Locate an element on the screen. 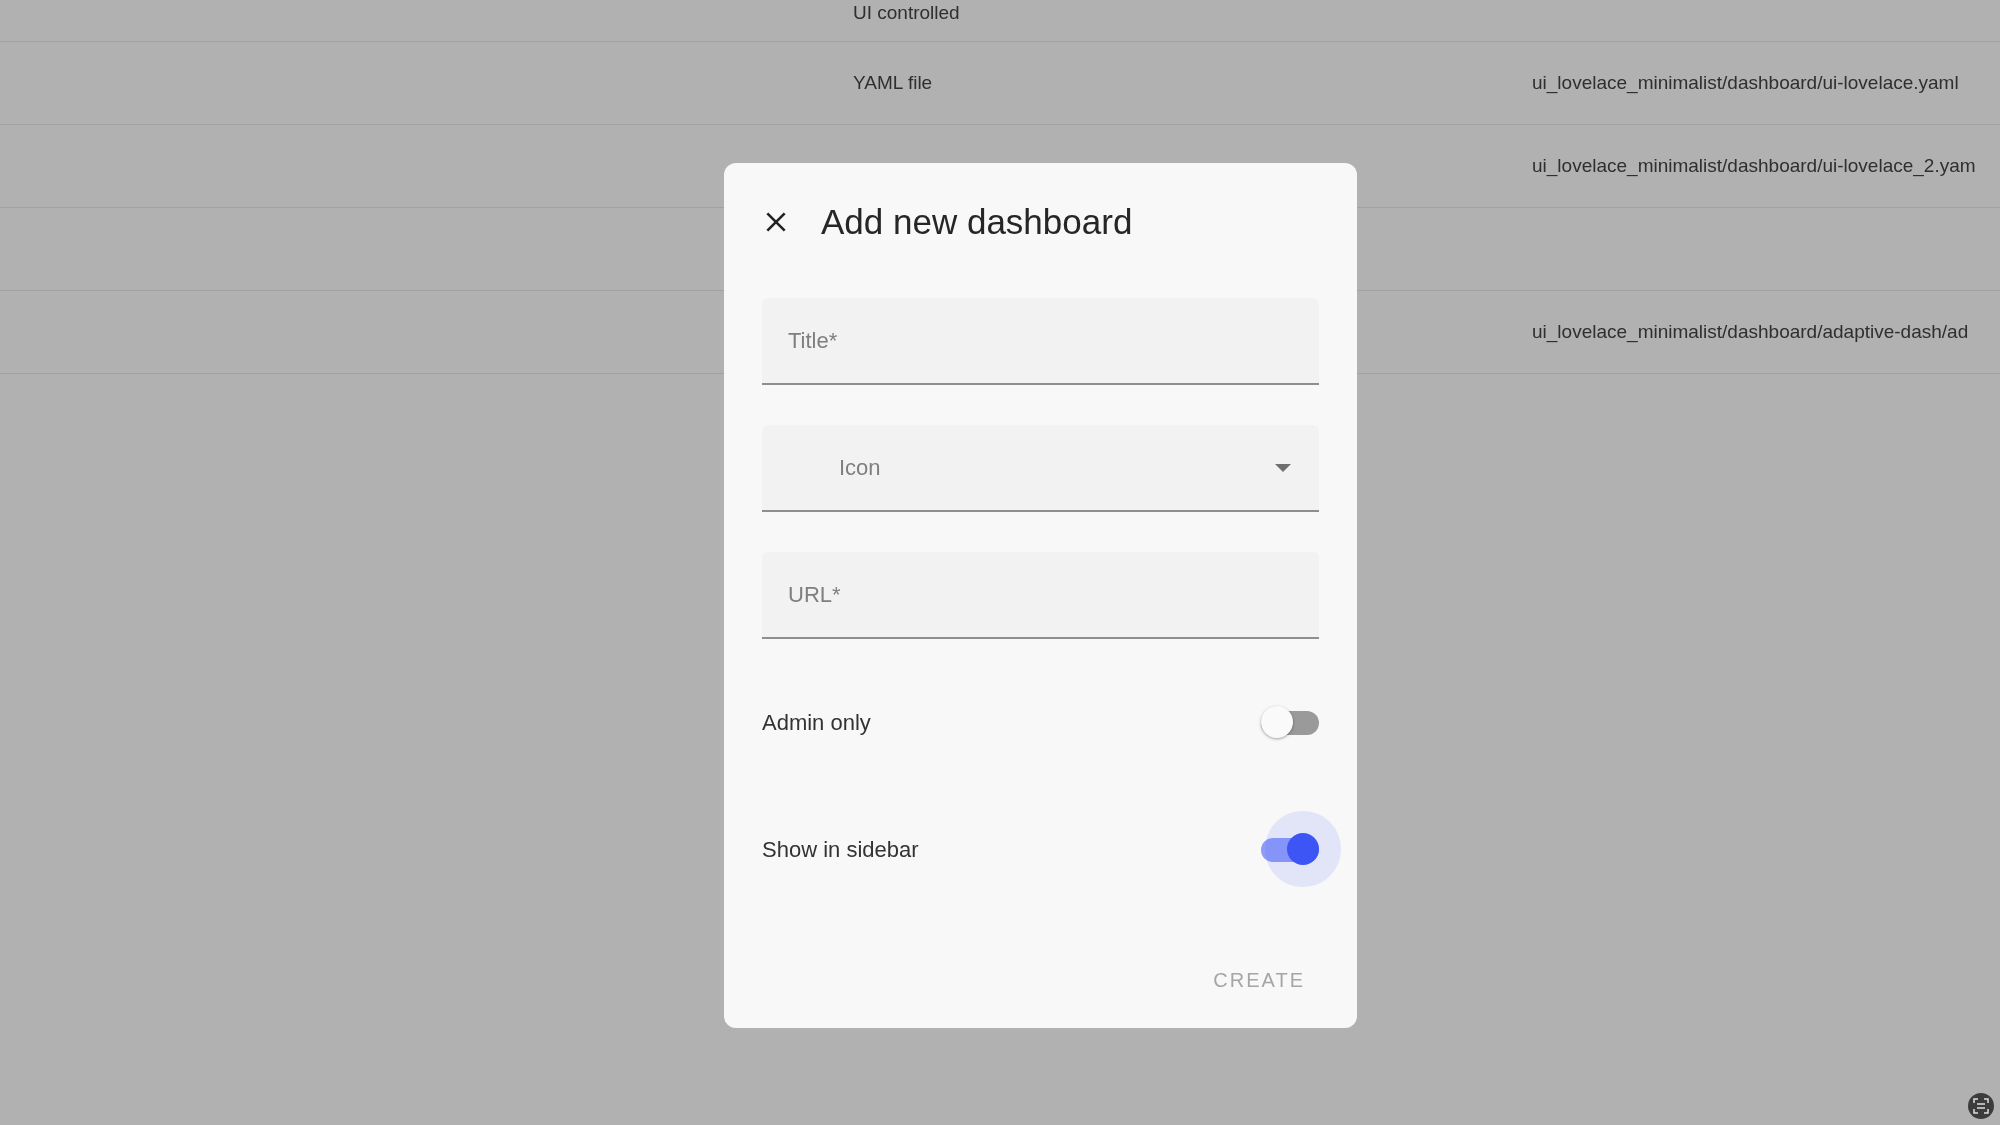  text-input: Title* is located at coordinates (1040, 340).